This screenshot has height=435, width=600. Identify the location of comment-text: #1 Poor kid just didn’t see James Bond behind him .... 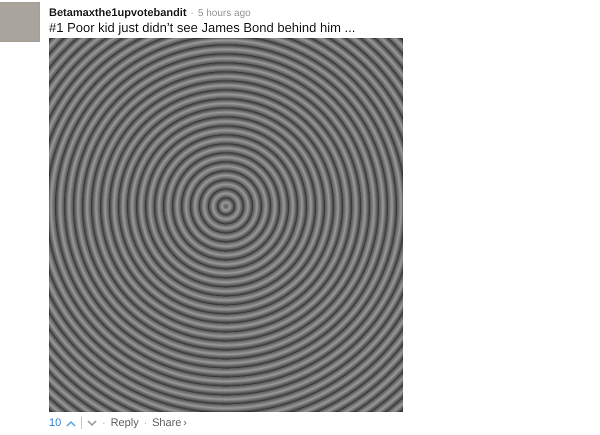
(202, 27).